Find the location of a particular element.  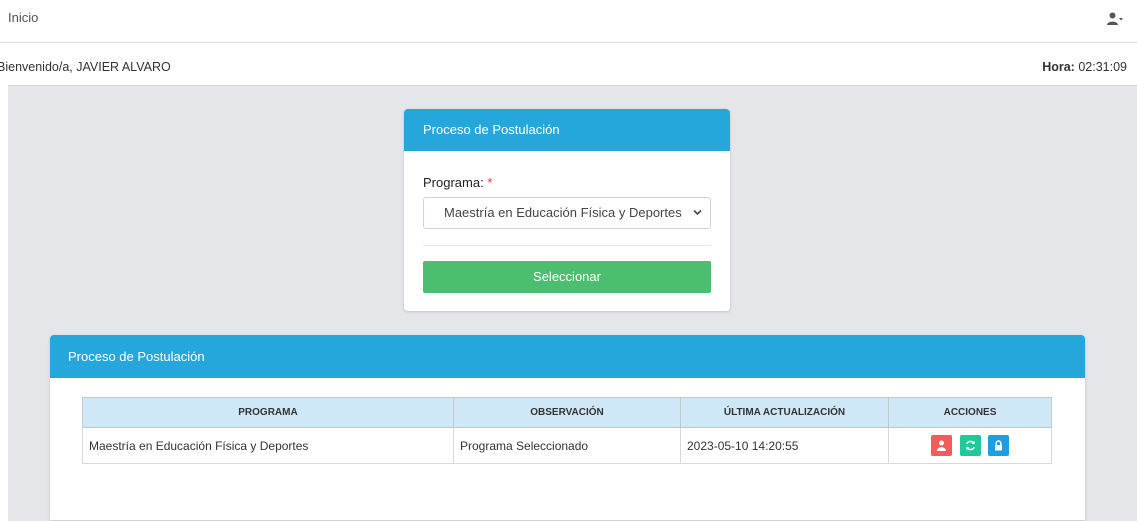

column-header-observacion: OBSERVACIÓN is located at coordinates (567, 412).